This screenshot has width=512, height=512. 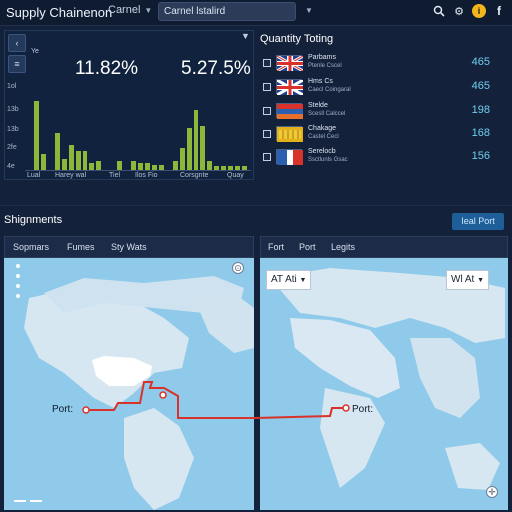 I want to click on x-tick-label: Corsgnte, so click(x=194, y=175).